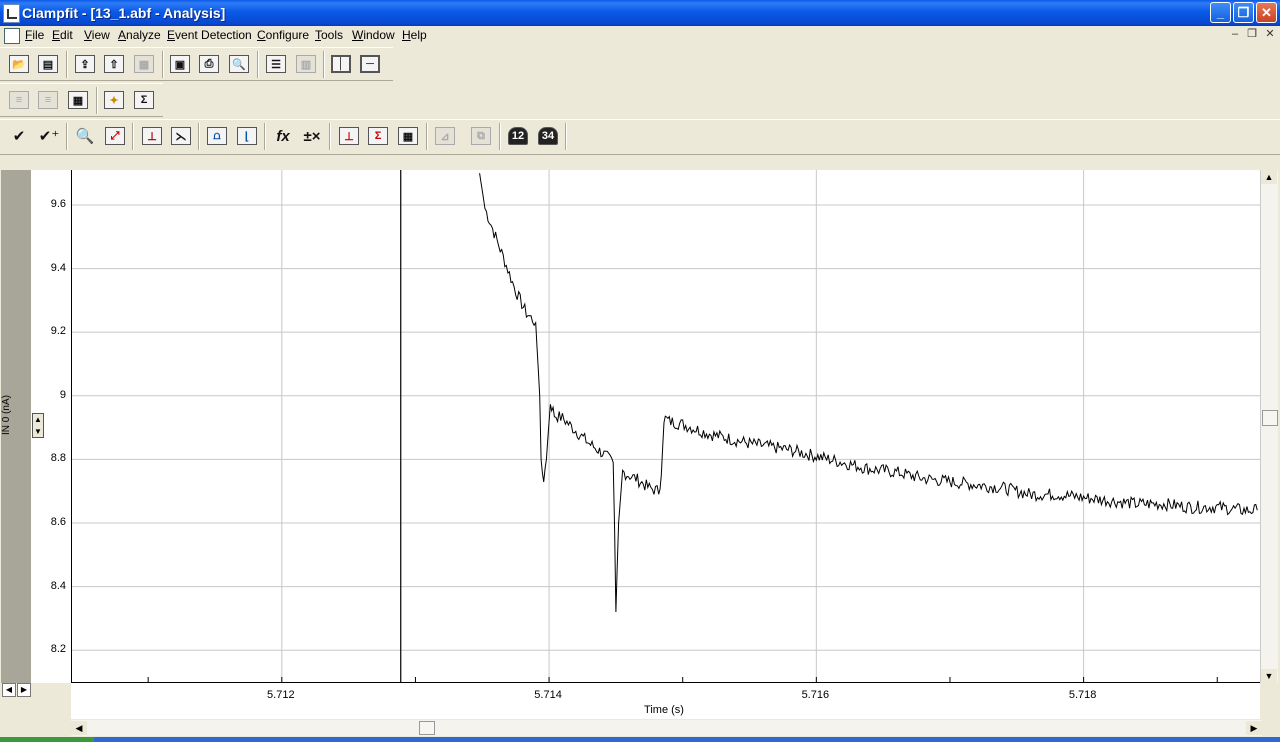 The width and height of the screenshot is (1280, 742). I want to click on lock-34-icon: 34, so click(548, 136).